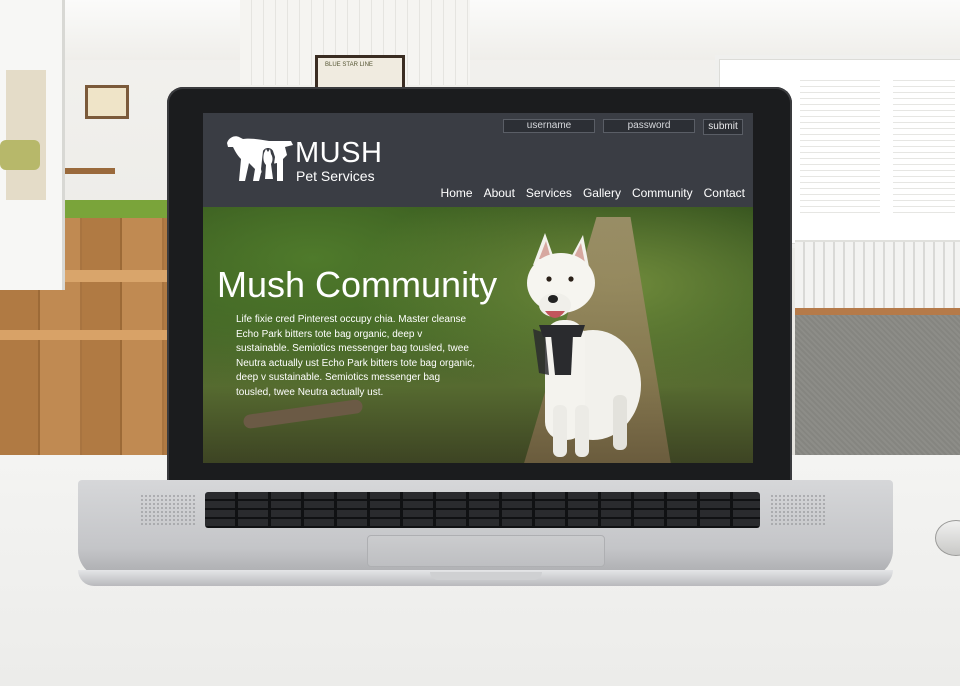 This screenshot has height=686, width=960. What do you see at coordinates (723, 127) in the screenshot?
I see `submit-button: submit` at bounding box center [723, 127].